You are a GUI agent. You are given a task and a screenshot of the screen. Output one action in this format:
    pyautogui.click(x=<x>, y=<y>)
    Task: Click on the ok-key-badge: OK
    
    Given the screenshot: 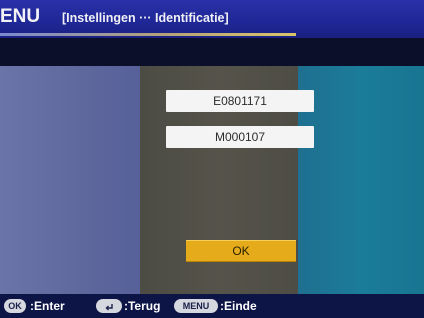 What is the action you would take?
    pyautogui.click(x=15, y=306)
    